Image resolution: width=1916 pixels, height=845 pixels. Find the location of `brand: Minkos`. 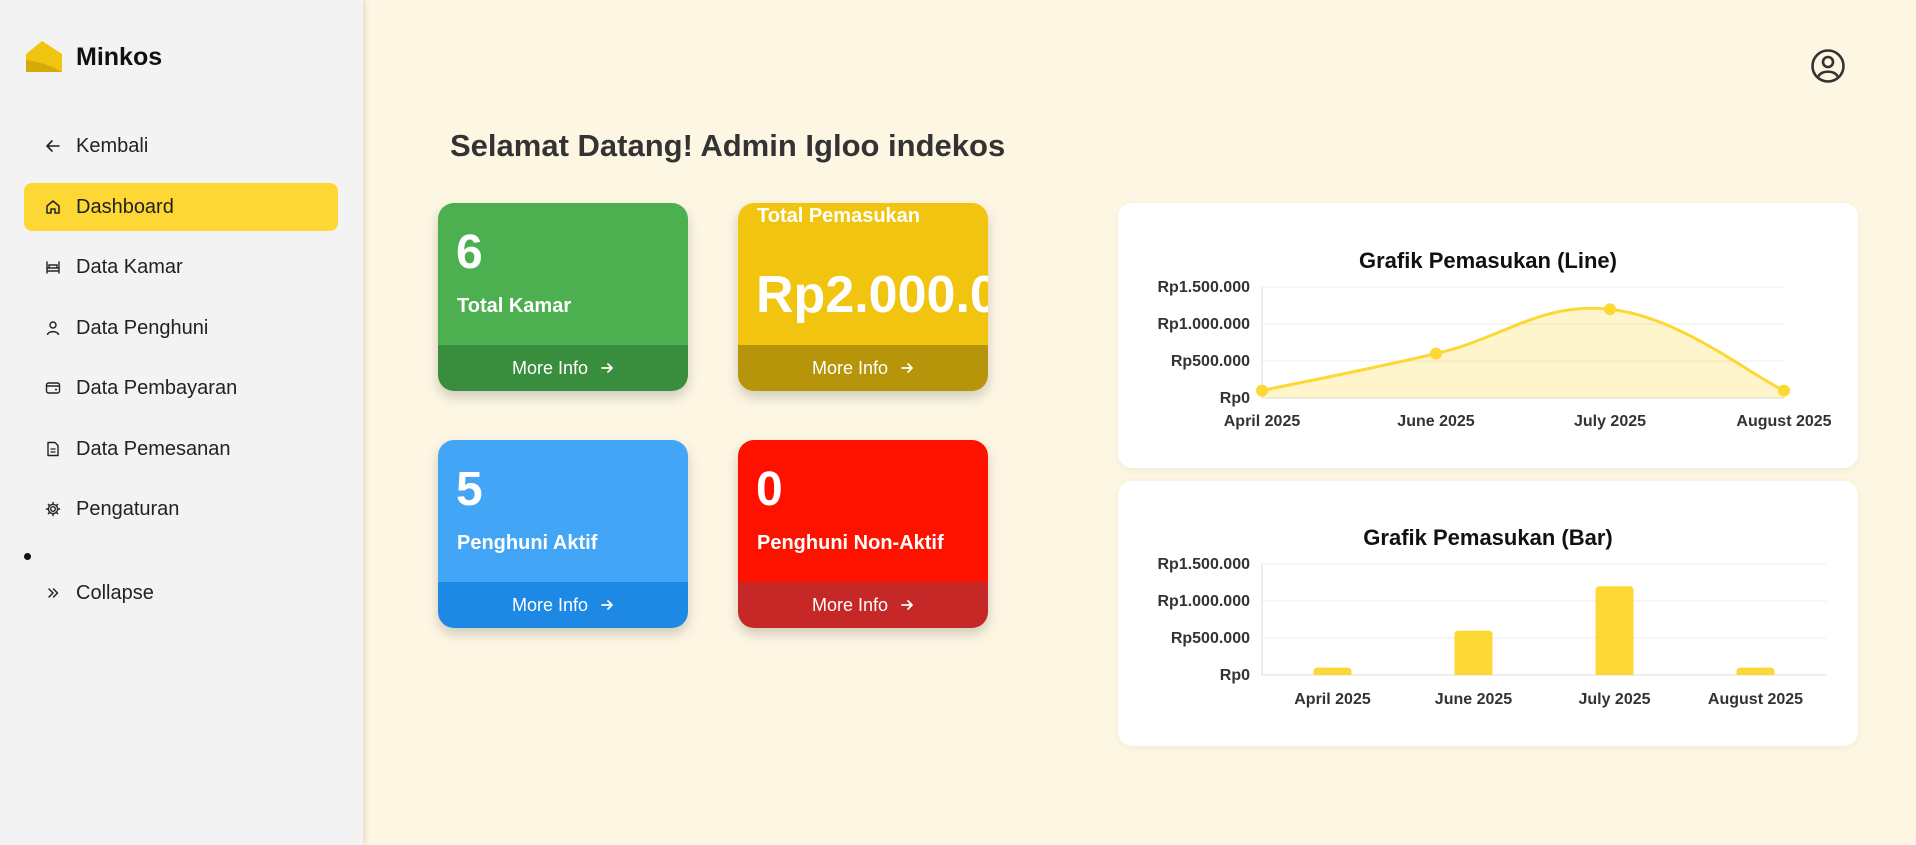

brand: Minkos is located at coordinates (93, 57).